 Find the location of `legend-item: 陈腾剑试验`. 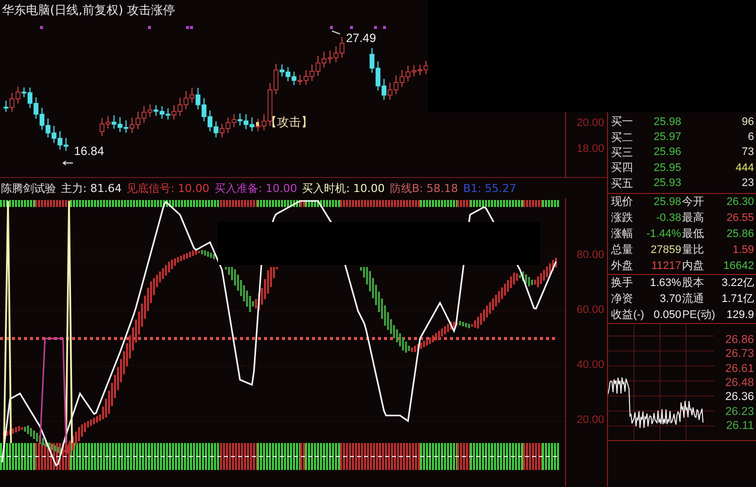

legend-item: 陈腾剑试验 is located at coordinates (28, 188).